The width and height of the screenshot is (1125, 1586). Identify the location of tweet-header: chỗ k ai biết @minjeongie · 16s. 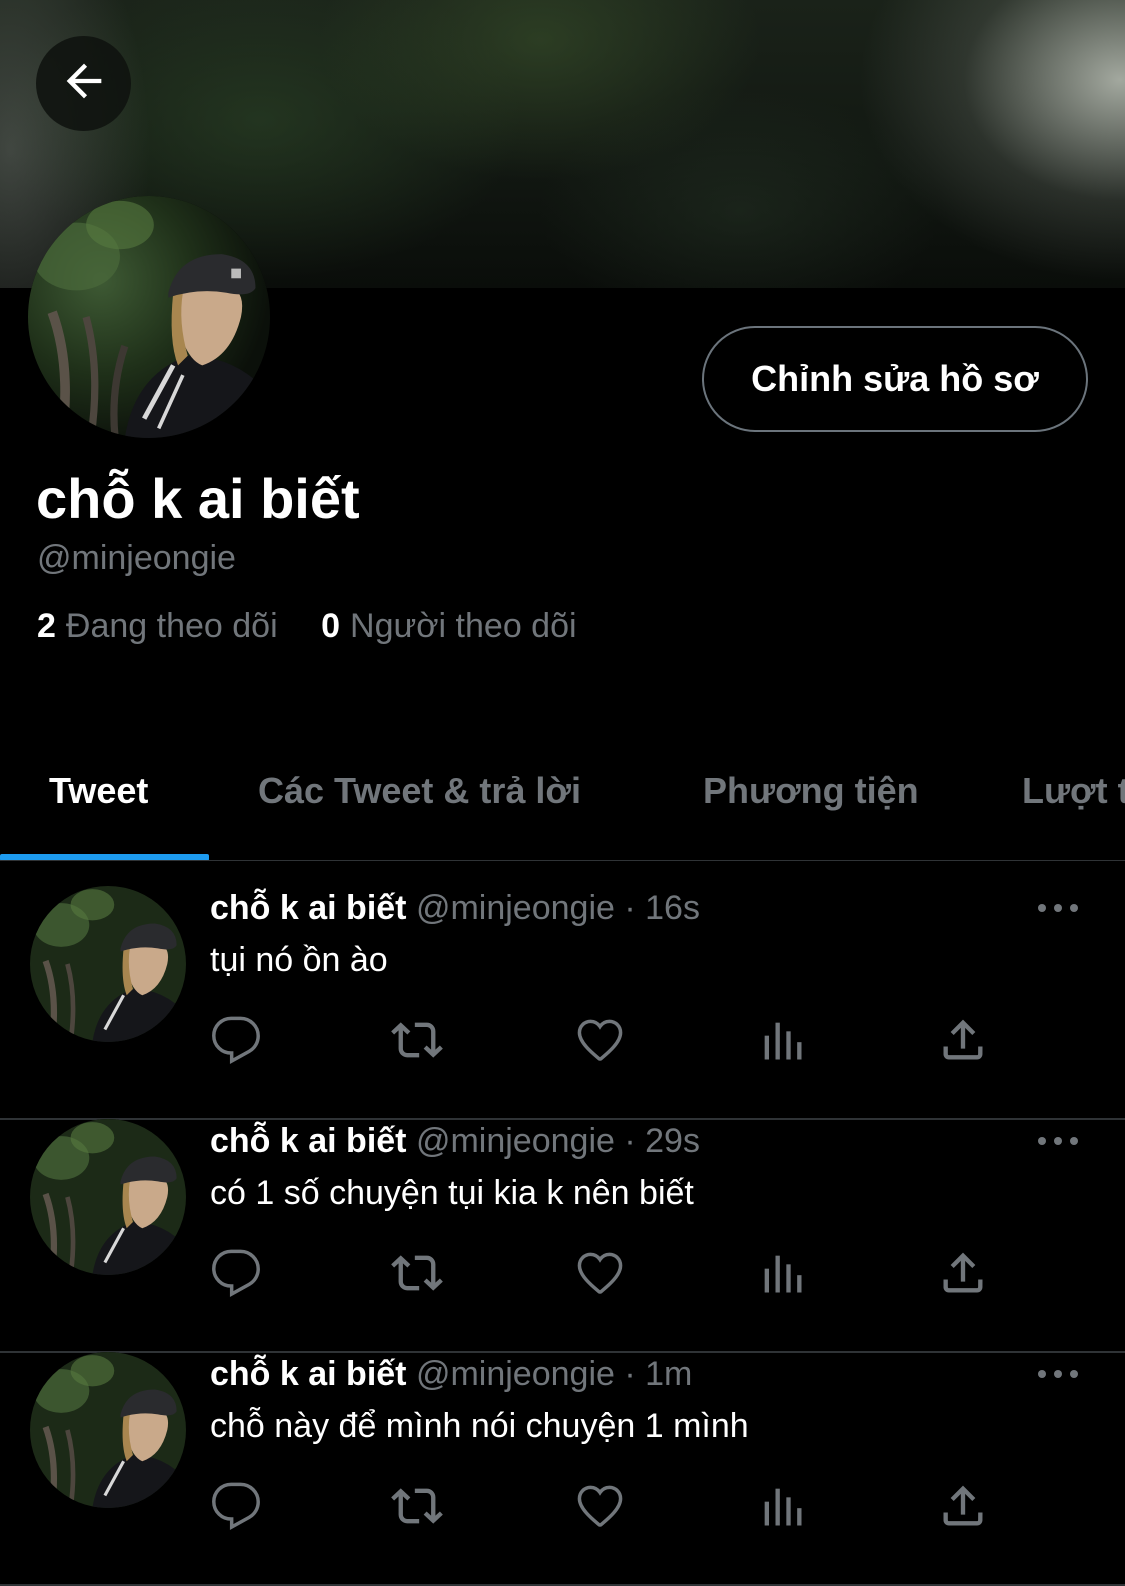
(455, 908).